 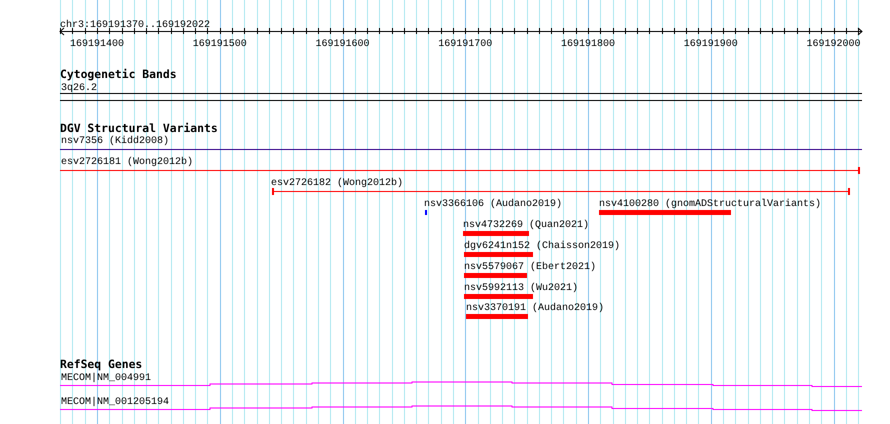 What do you see at coordinates (710, 204) in the screenshot?
I see `feature-label: nsv4100280 (gnomADStructuralVariants)` at bounding box center [710, 204].